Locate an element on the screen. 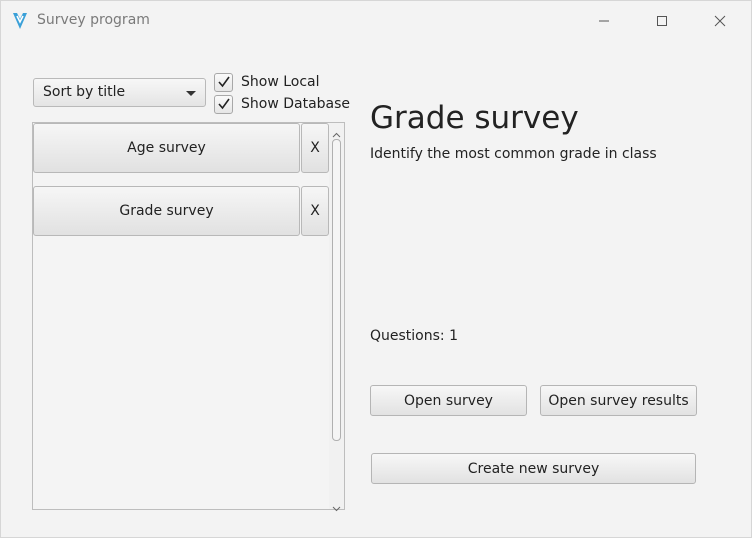  window-title: Survey program is located at coordinates (93, 20).